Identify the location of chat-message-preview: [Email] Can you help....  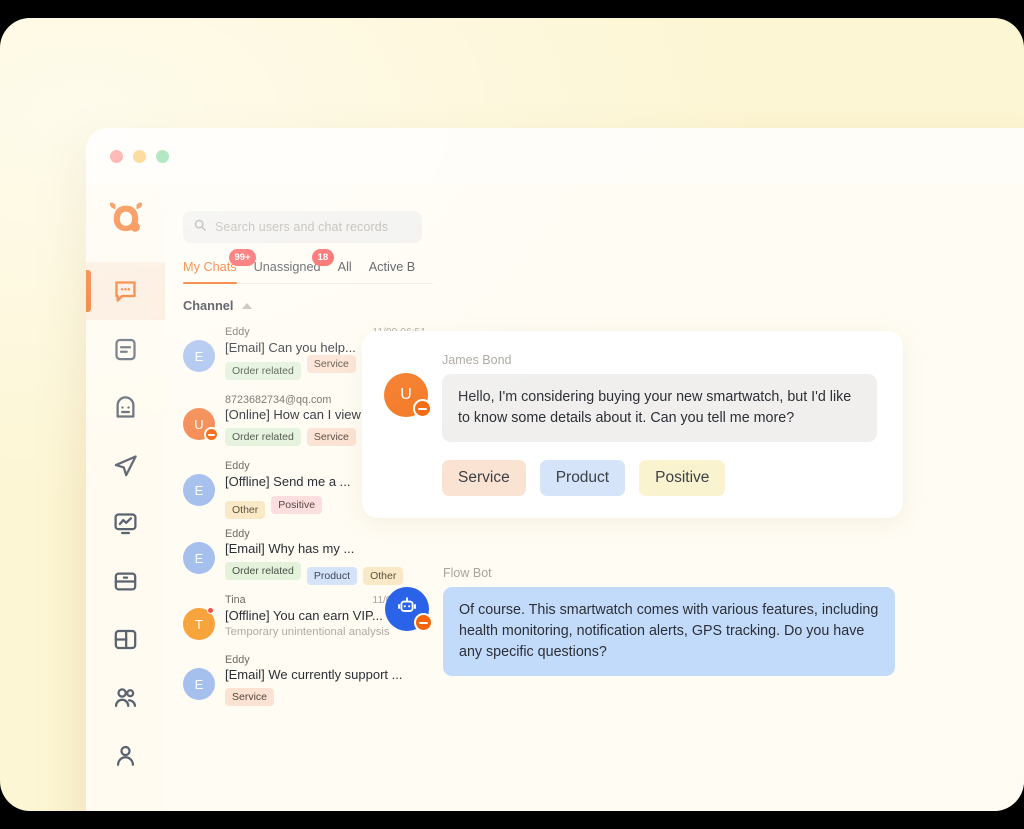
(290, 347).